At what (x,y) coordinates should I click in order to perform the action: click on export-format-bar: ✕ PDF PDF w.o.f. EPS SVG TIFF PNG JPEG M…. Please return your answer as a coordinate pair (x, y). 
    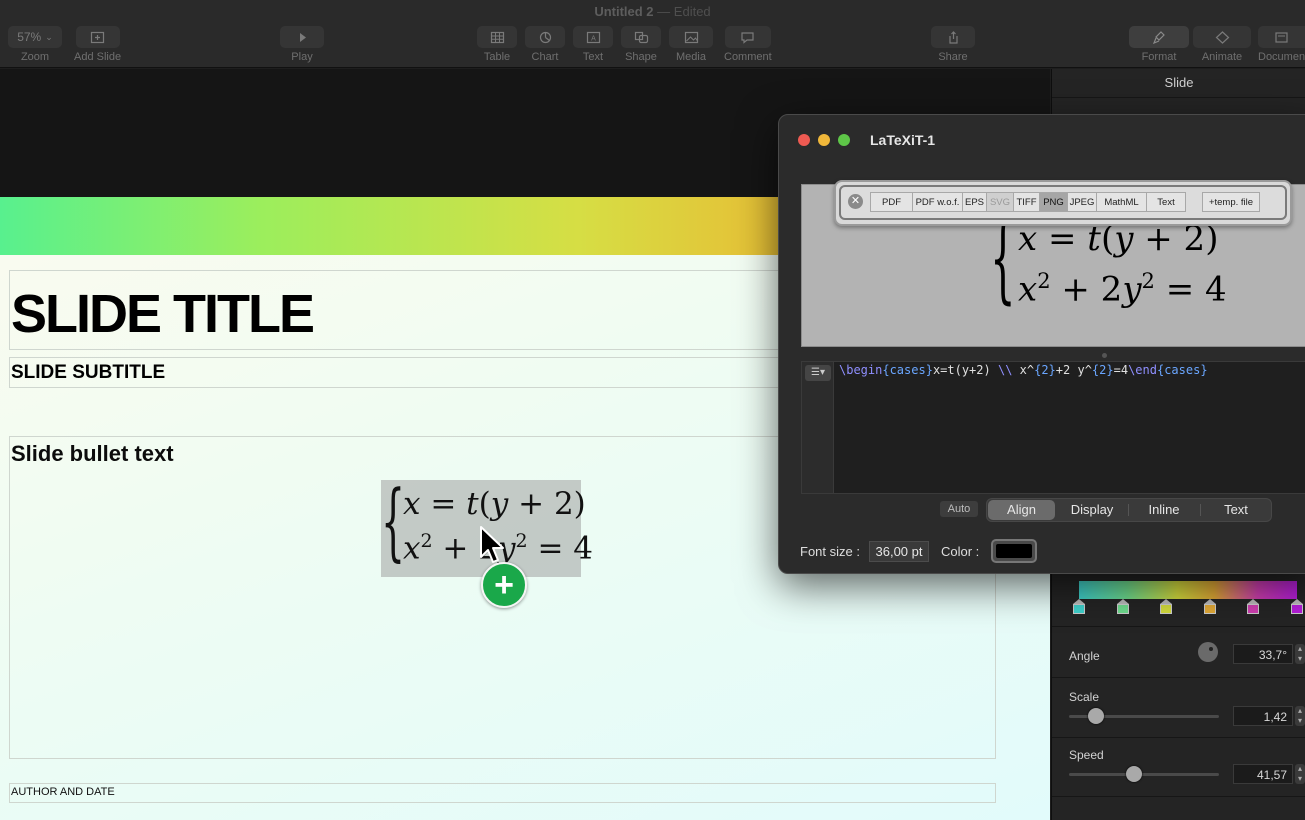
    Looking at the image, I should click on (1063, 203).